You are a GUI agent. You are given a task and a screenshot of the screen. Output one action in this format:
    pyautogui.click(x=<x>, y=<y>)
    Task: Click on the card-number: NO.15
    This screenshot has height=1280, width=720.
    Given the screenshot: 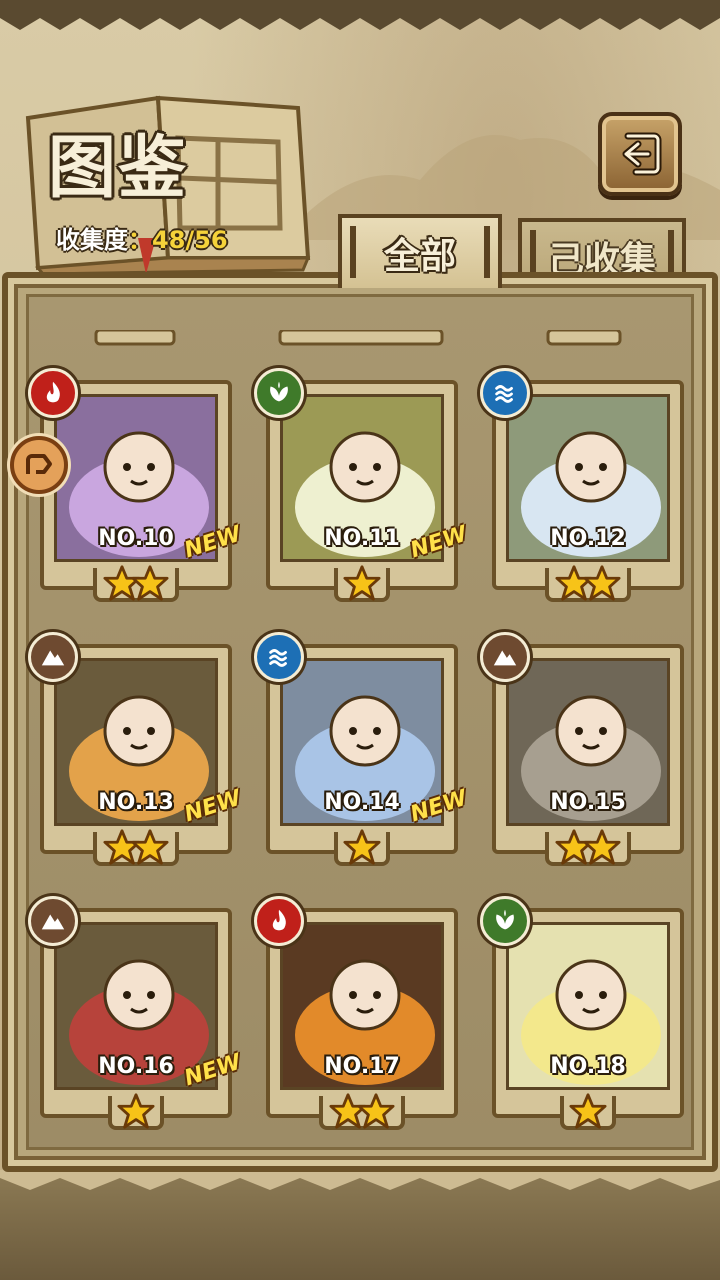 What is the action you would take?
    pyautogui.click(x=588, y=802)
    